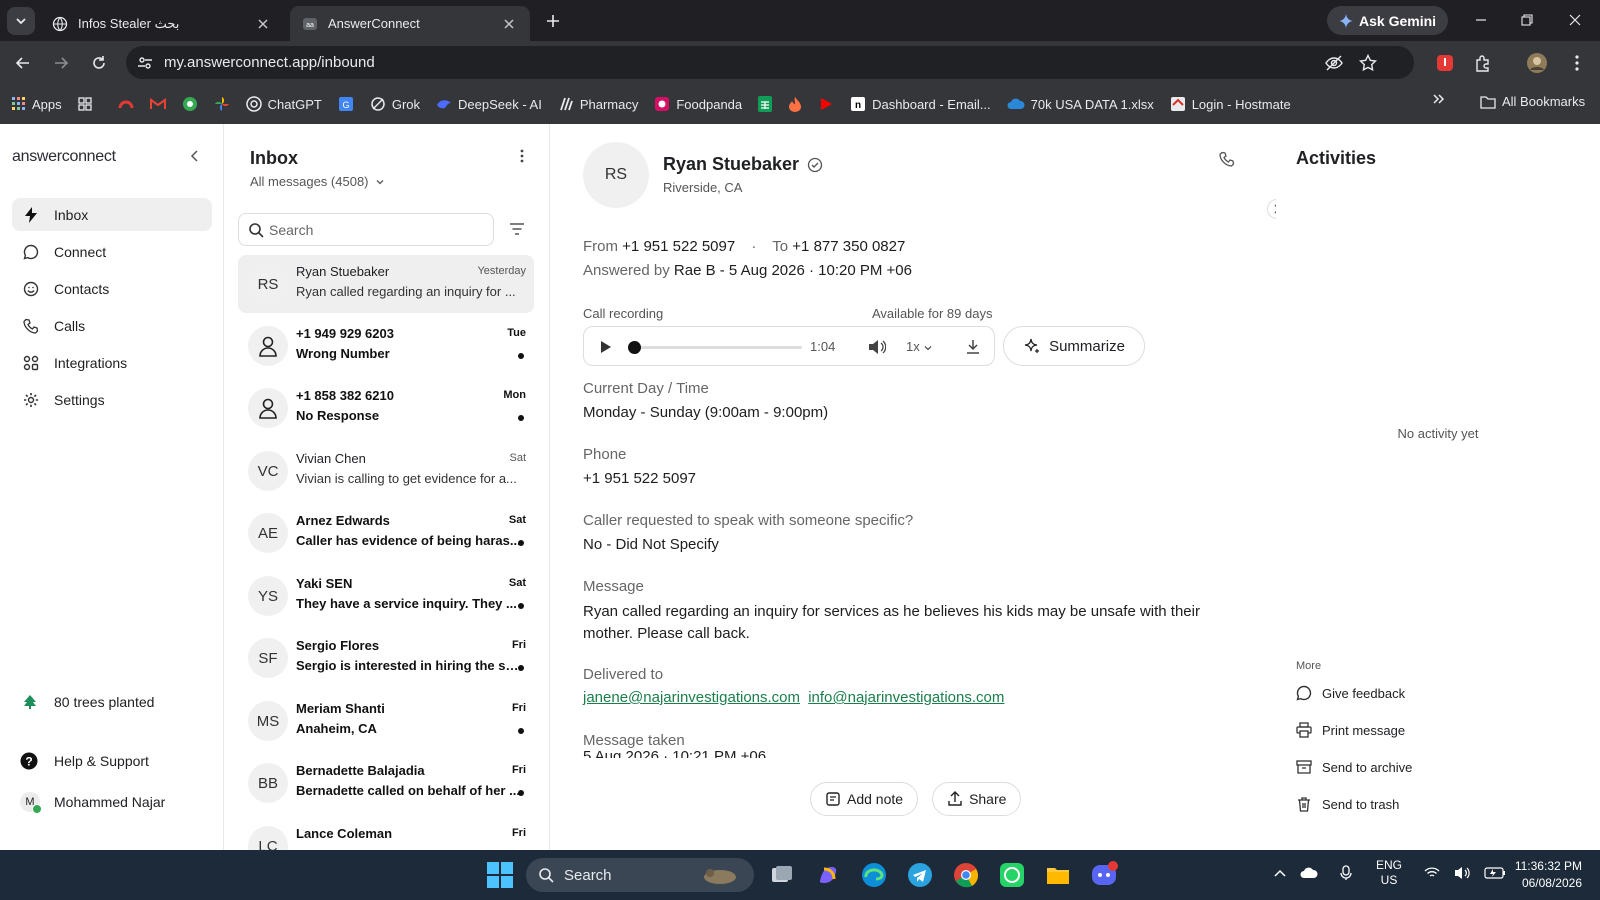  Describe the element at coordinates (919, 346) in the screenshot. I see `playback-speed-select: 1x` at that location.